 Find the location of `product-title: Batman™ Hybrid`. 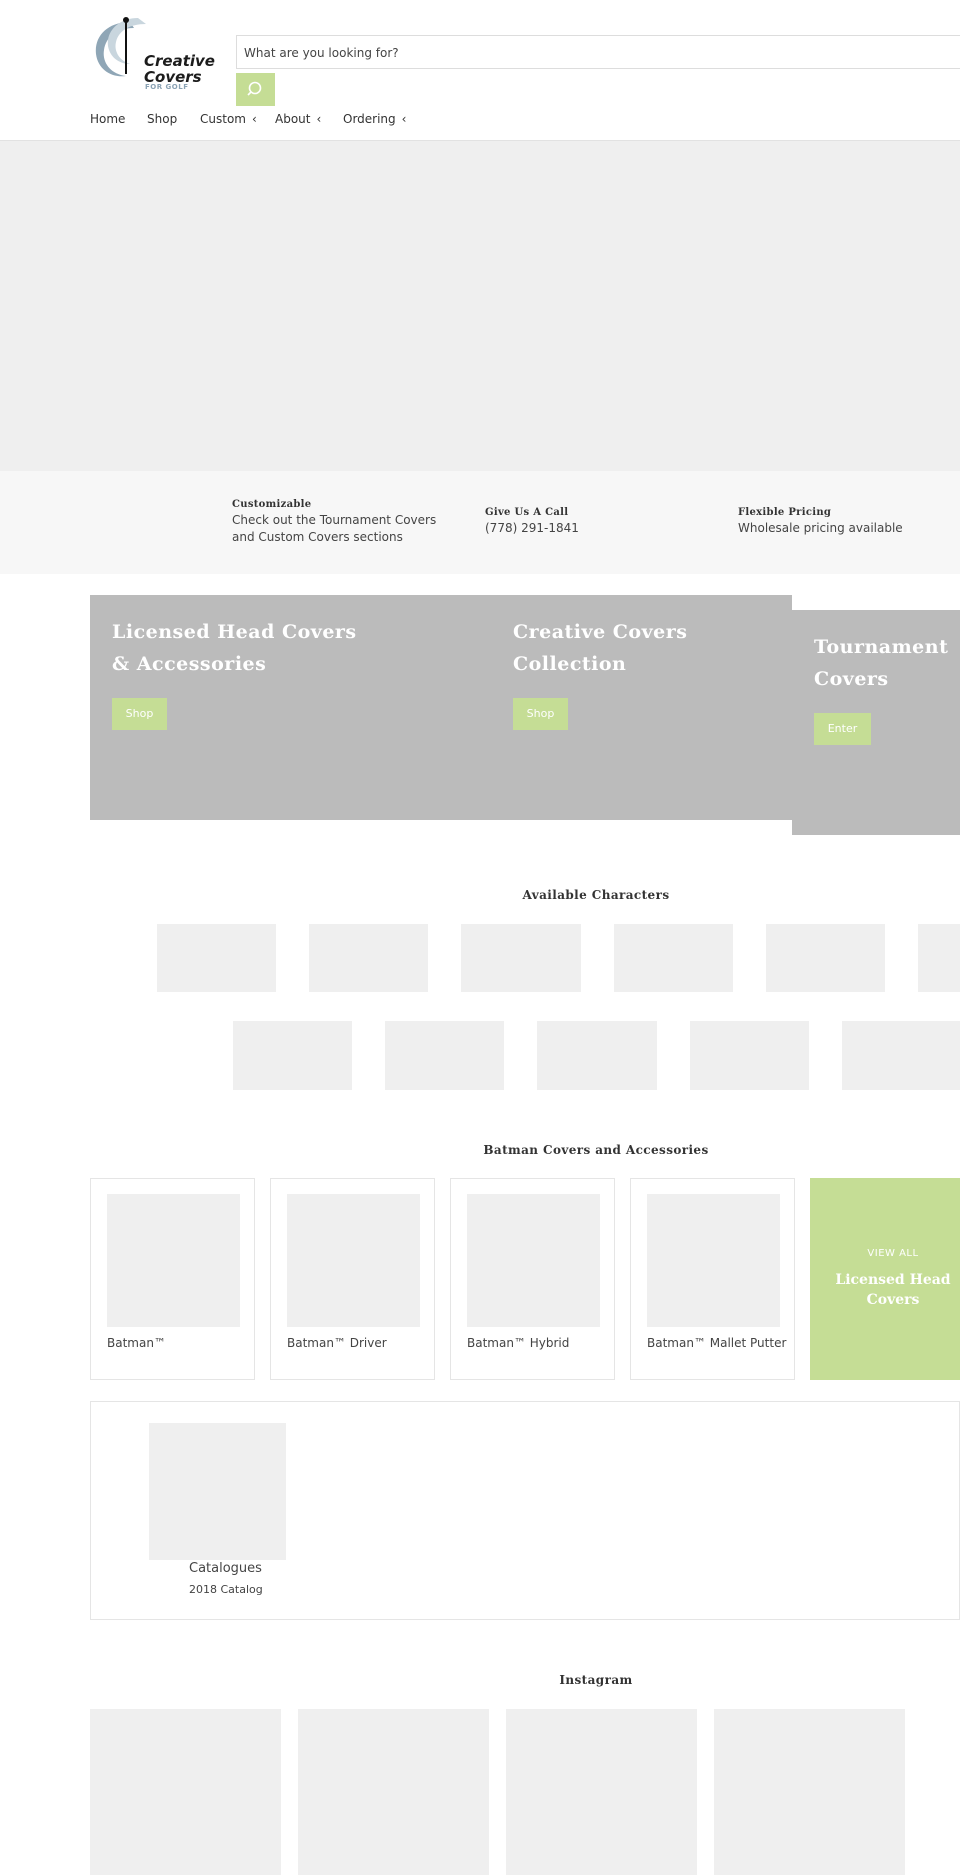

product-title: Batman™ Hybrid is located at coordinates (518, 1343).